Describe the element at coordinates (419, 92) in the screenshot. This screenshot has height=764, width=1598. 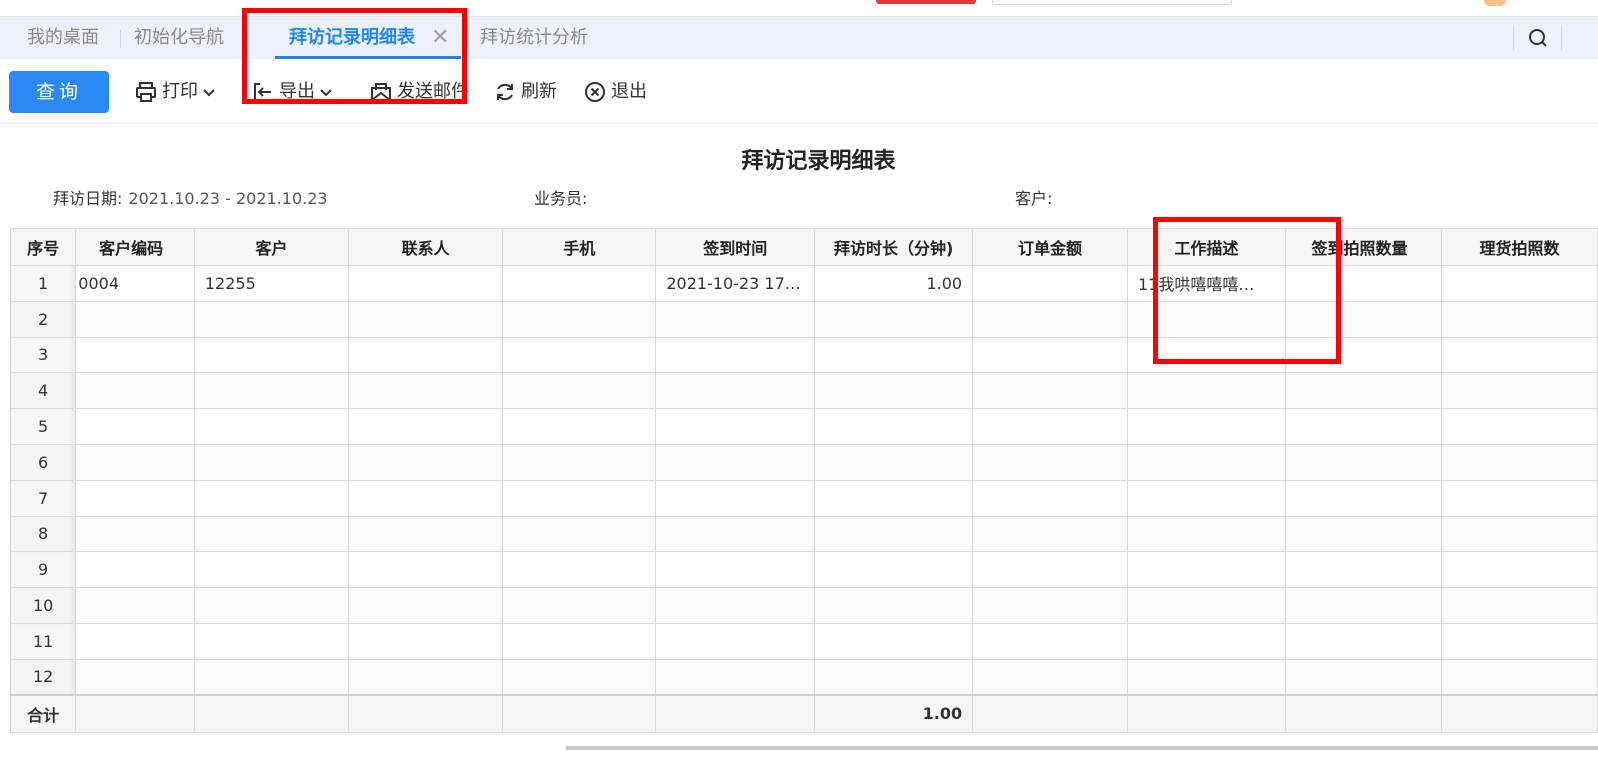
I see `send-email-button: 发送邮件` at that location.